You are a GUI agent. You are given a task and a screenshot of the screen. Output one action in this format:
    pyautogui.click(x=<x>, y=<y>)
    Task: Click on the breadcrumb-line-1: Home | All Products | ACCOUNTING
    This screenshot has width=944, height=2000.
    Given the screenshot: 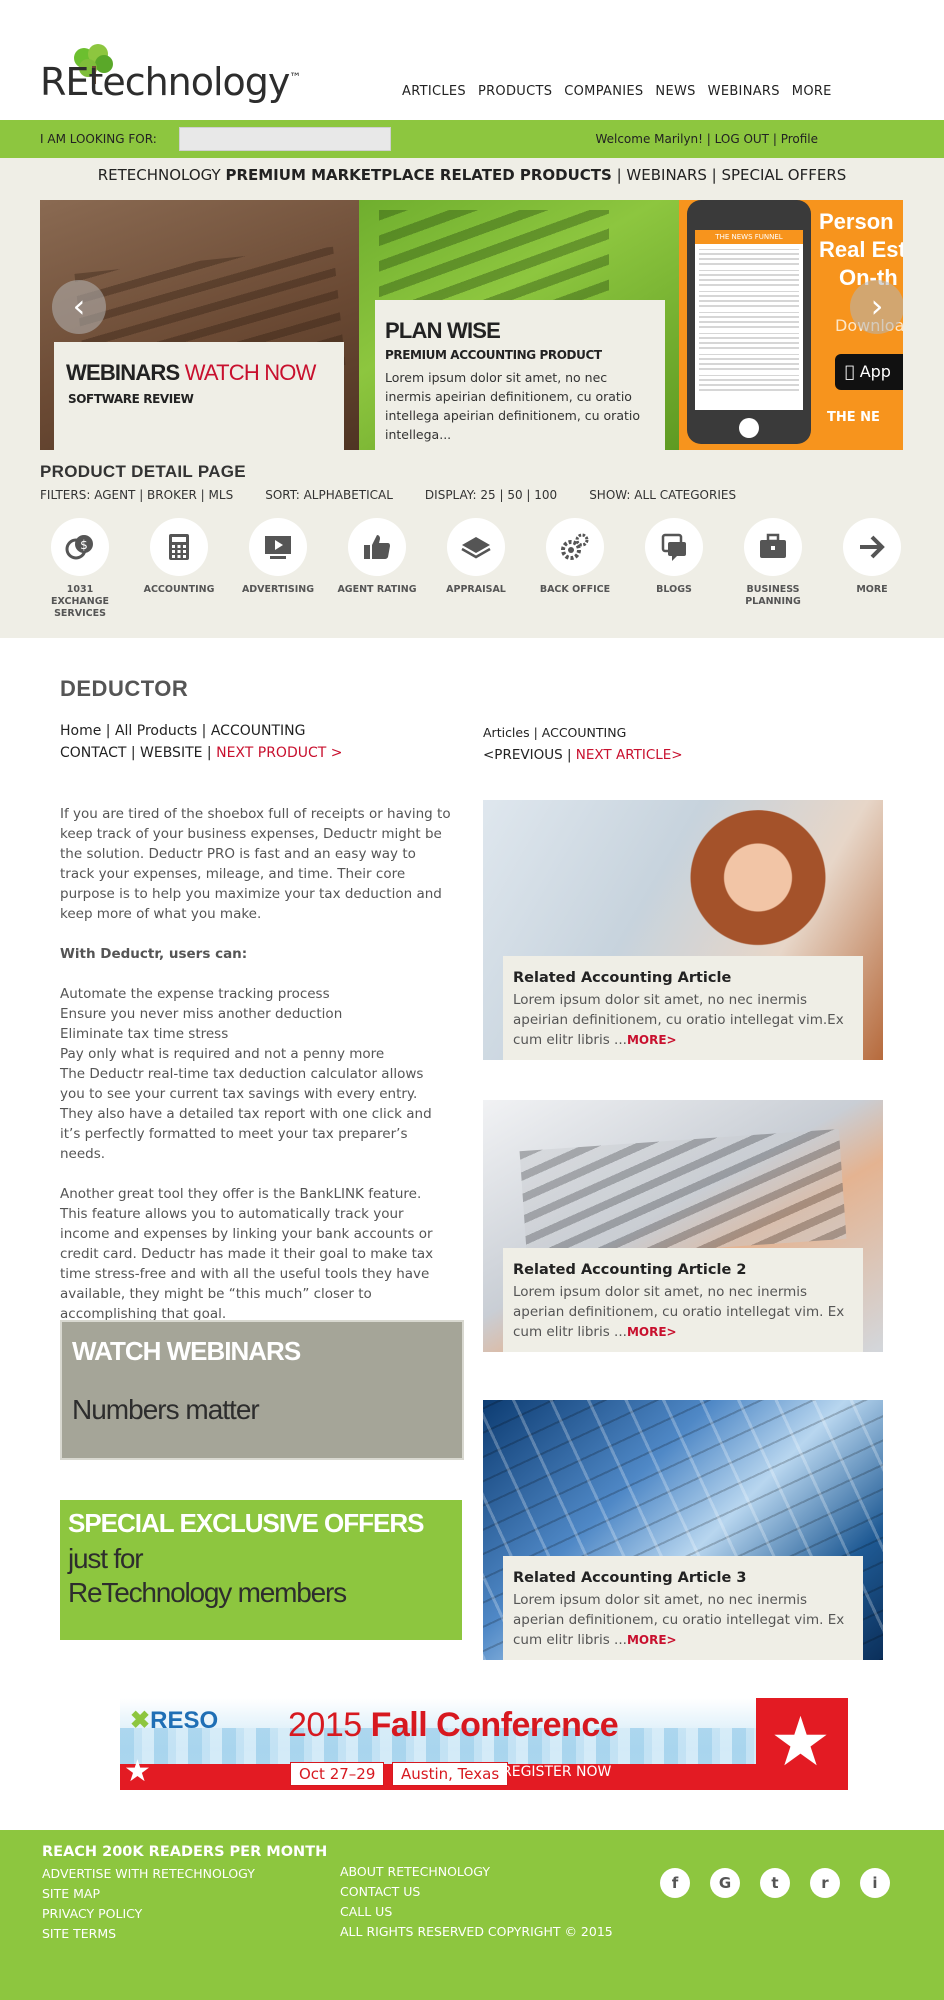 What is the action you would take?
    pyautogui.click(x=201, y=731)
    